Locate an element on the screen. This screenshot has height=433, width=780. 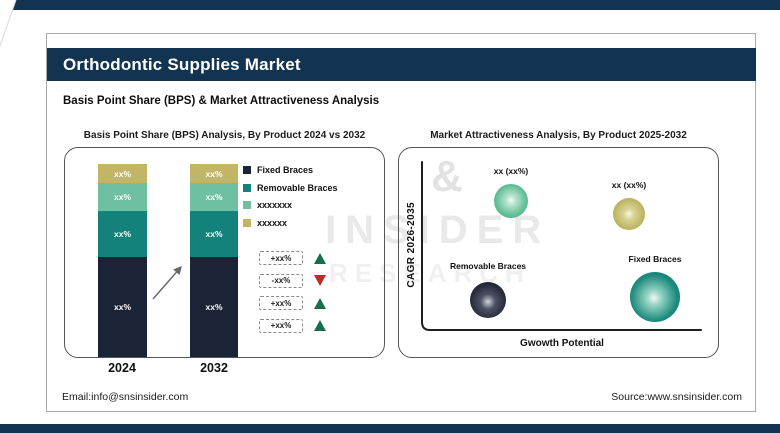
bubble-label: Removable Braces is located at coordinates (488, 266).